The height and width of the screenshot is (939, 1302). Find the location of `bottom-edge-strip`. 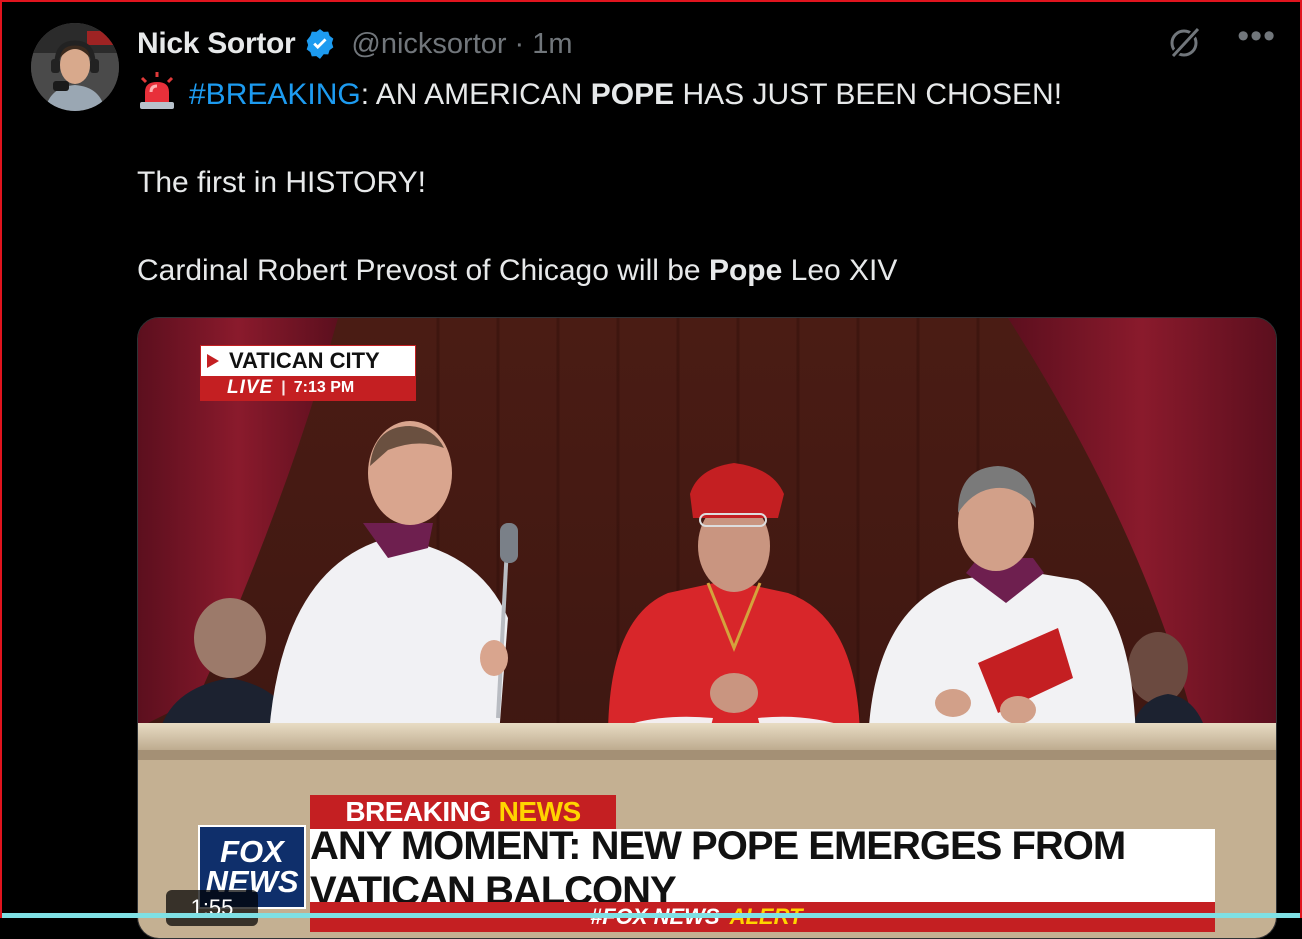

bottom-edge-strip is located at coordinates (651, 915).